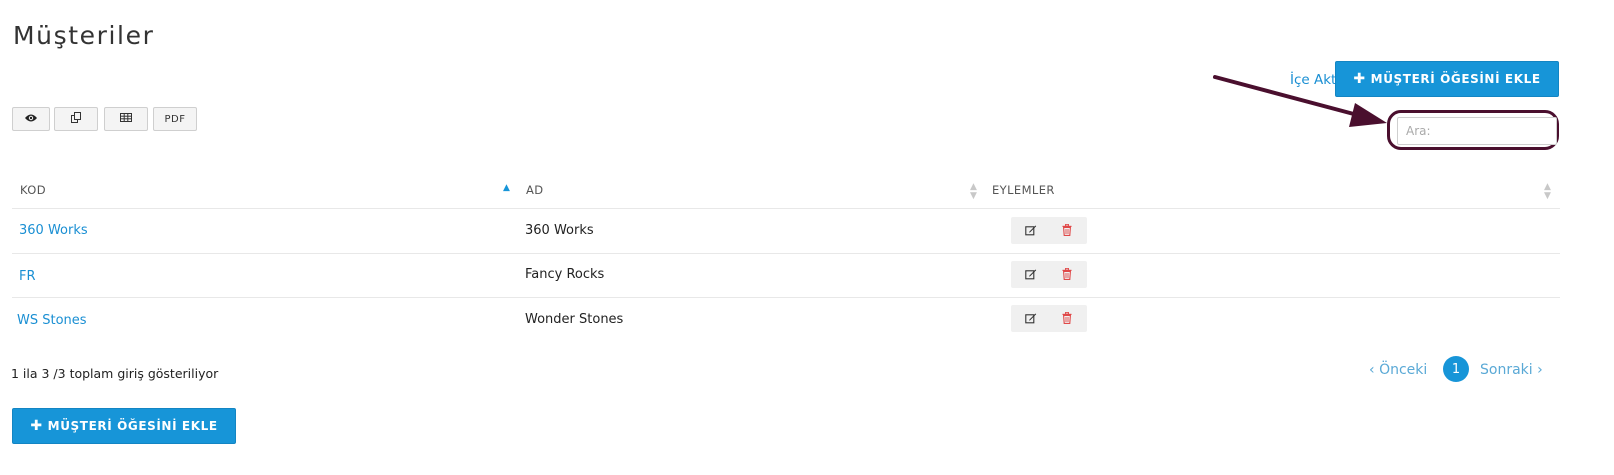 The width and height of the screenshot is (1614, 475). Describe the element at coordinates (84, 35) in the screenshot. I see `page-title: Müşteriler` at that location.